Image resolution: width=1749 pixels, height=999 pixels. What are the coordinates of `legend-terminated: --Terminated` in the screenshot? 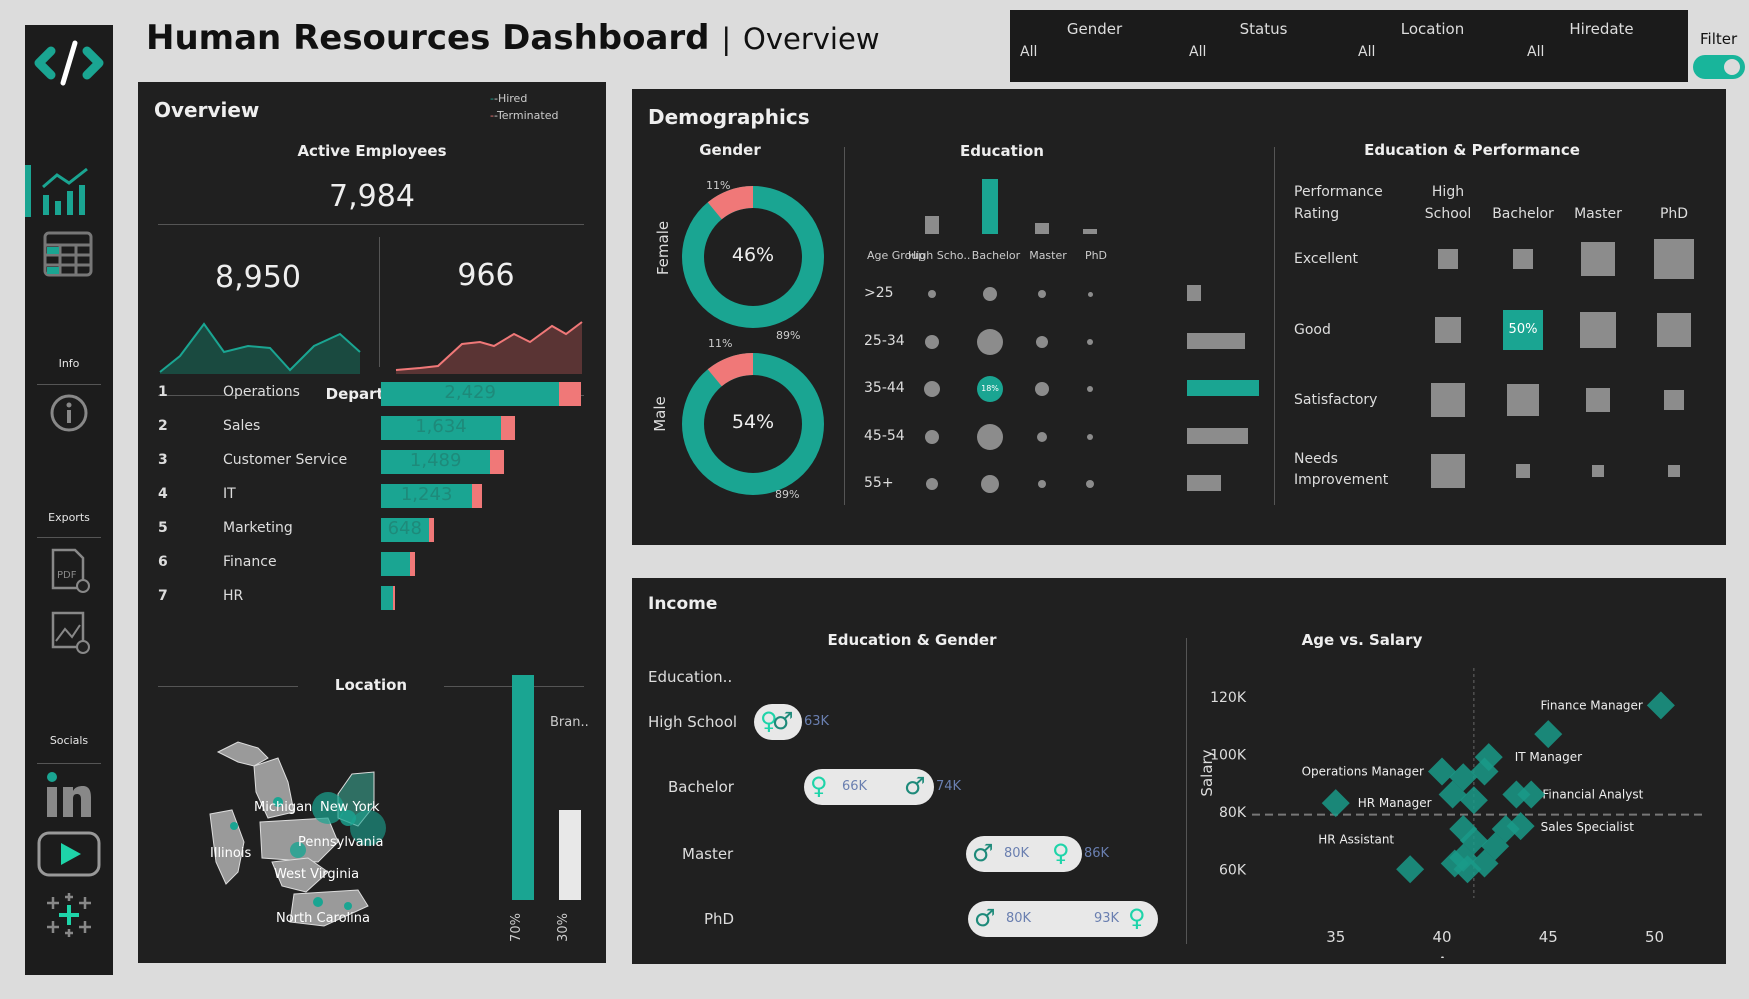 It's located at (524, 115).